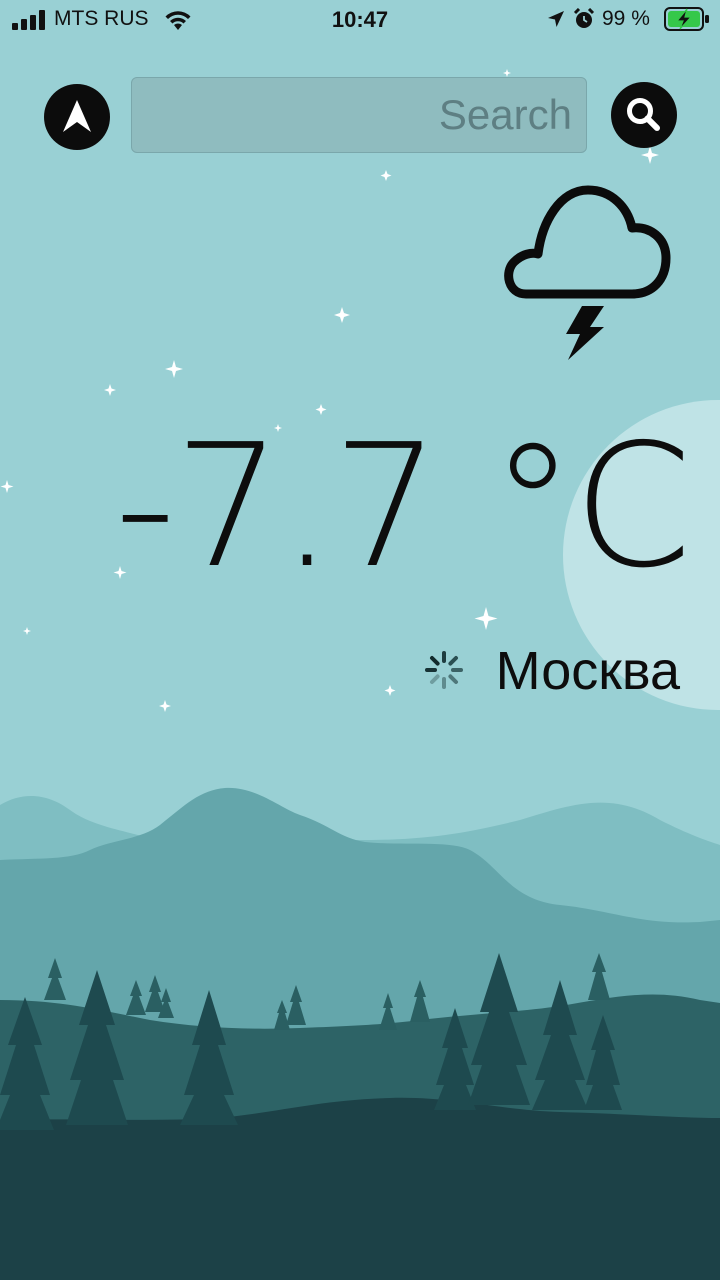 The image size is (720, 1280). What do you see at coordinates (626, 18) in the screenshot?
I see `battery-percentage: 99 %` at bounding box center [626, 18].